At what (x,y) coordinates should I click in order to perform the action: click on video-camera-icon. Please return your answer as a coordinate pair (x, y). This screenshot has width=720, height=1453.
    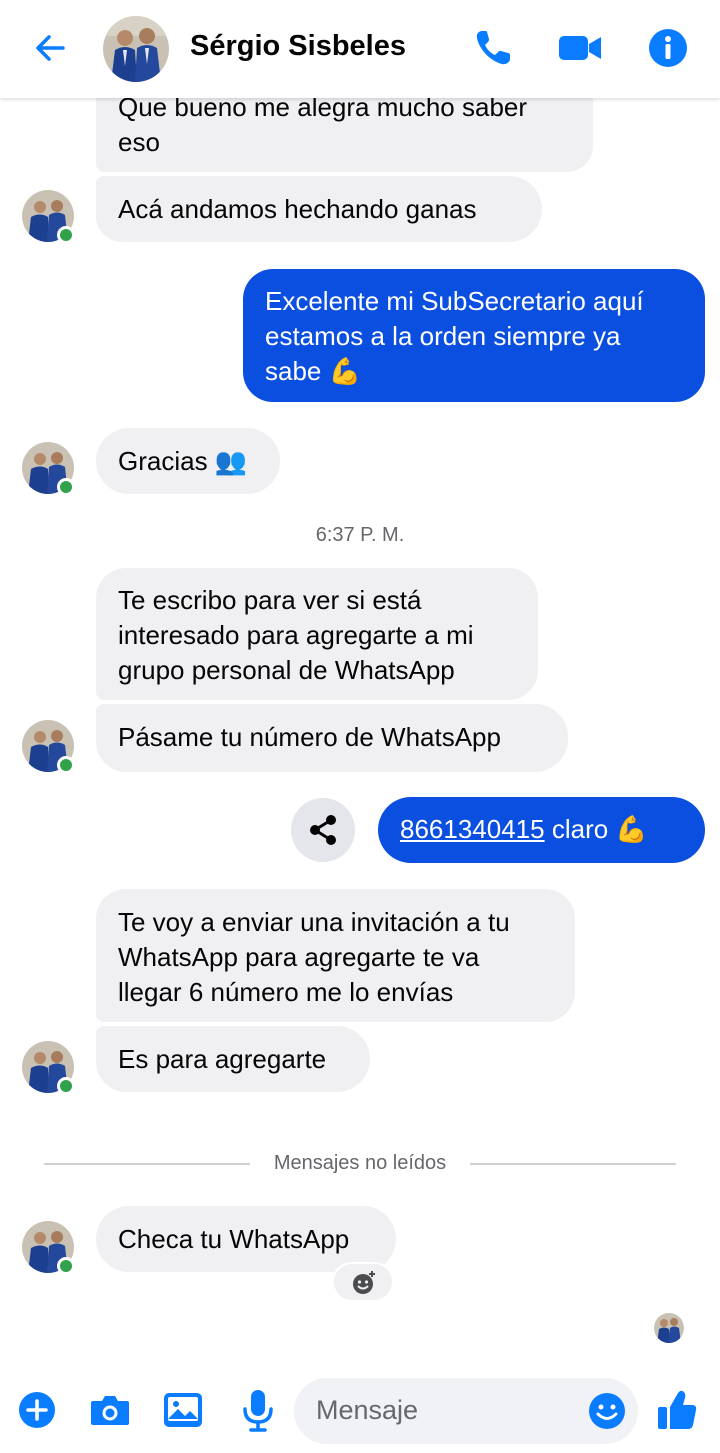
    Looking at the image, I should click on (580, 48).